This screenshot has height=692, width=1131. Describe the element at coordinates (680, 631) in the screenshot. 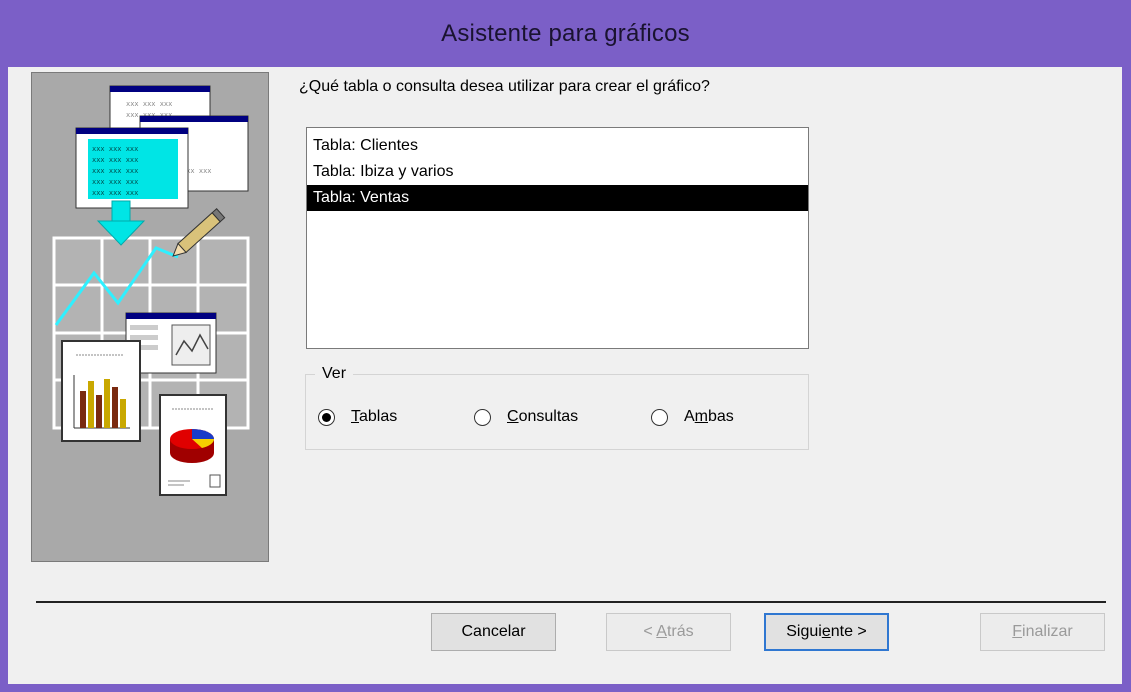

I see `label-rest: trás` at that location.